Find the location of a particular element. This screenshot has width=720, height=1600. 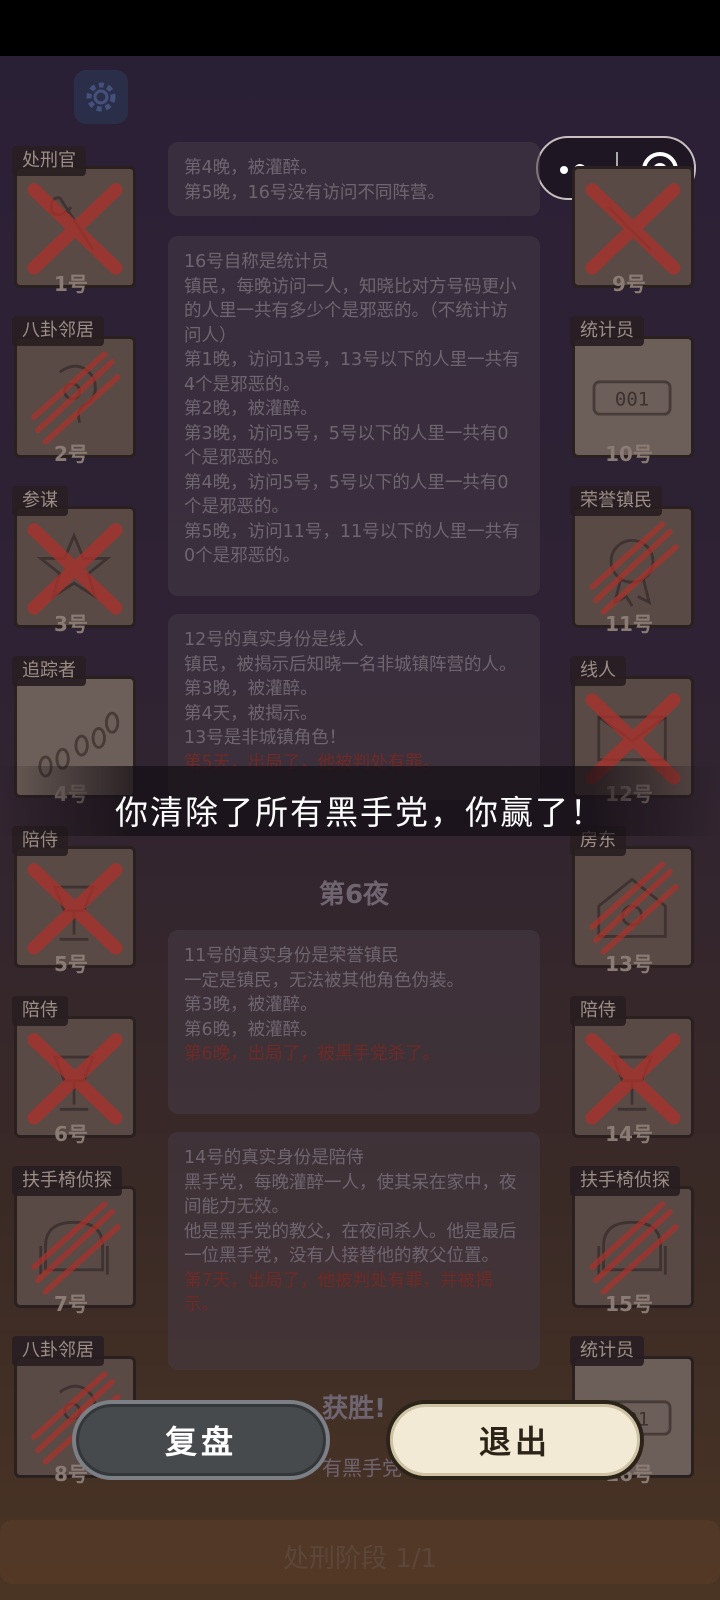

replay-button: 复盘 is located at coordinates (201, 1440).